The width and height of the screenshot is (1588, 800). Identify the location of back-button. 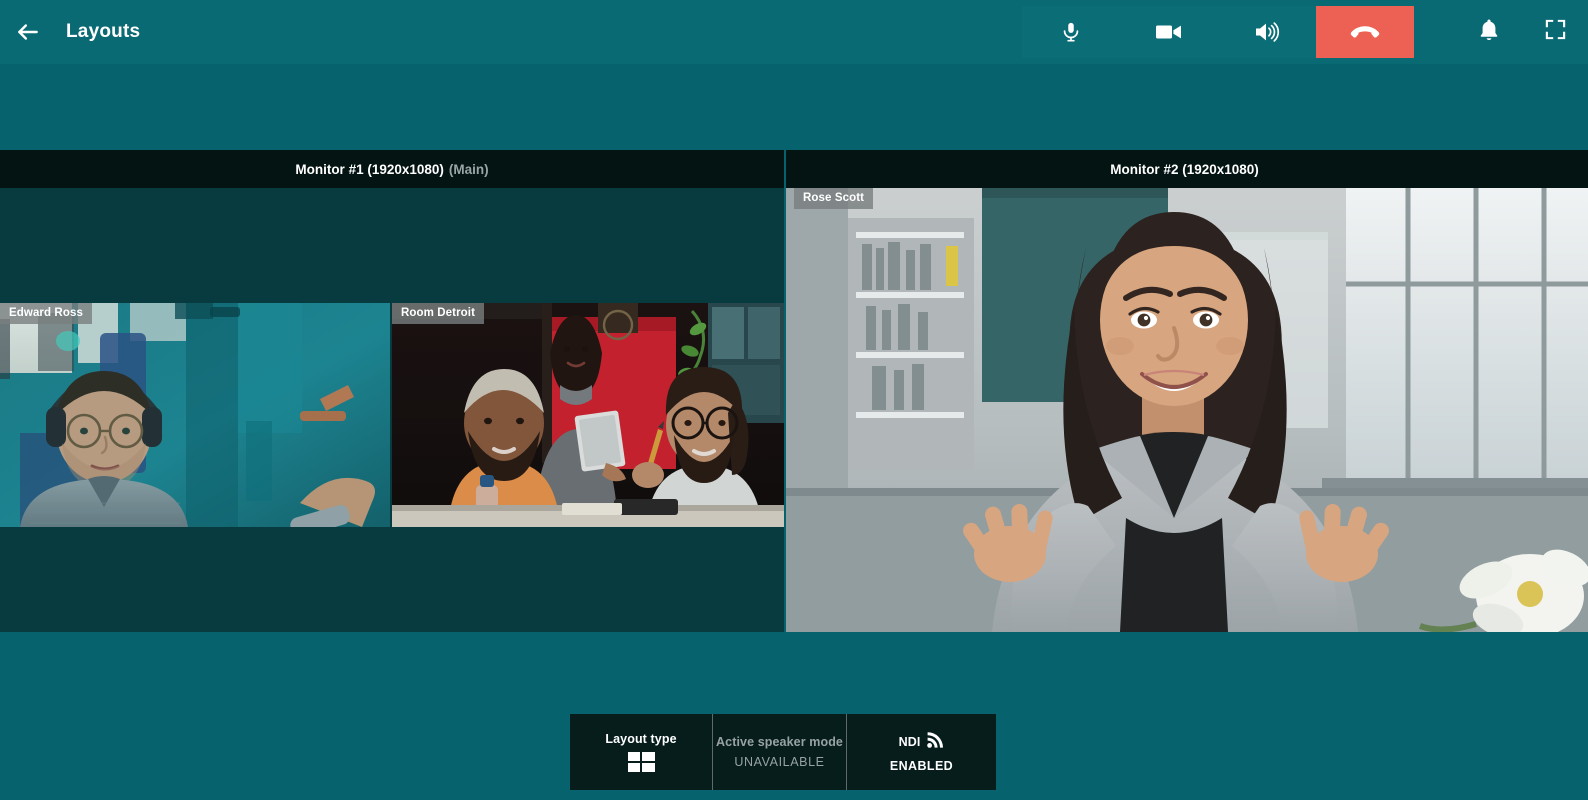
(28, 32).